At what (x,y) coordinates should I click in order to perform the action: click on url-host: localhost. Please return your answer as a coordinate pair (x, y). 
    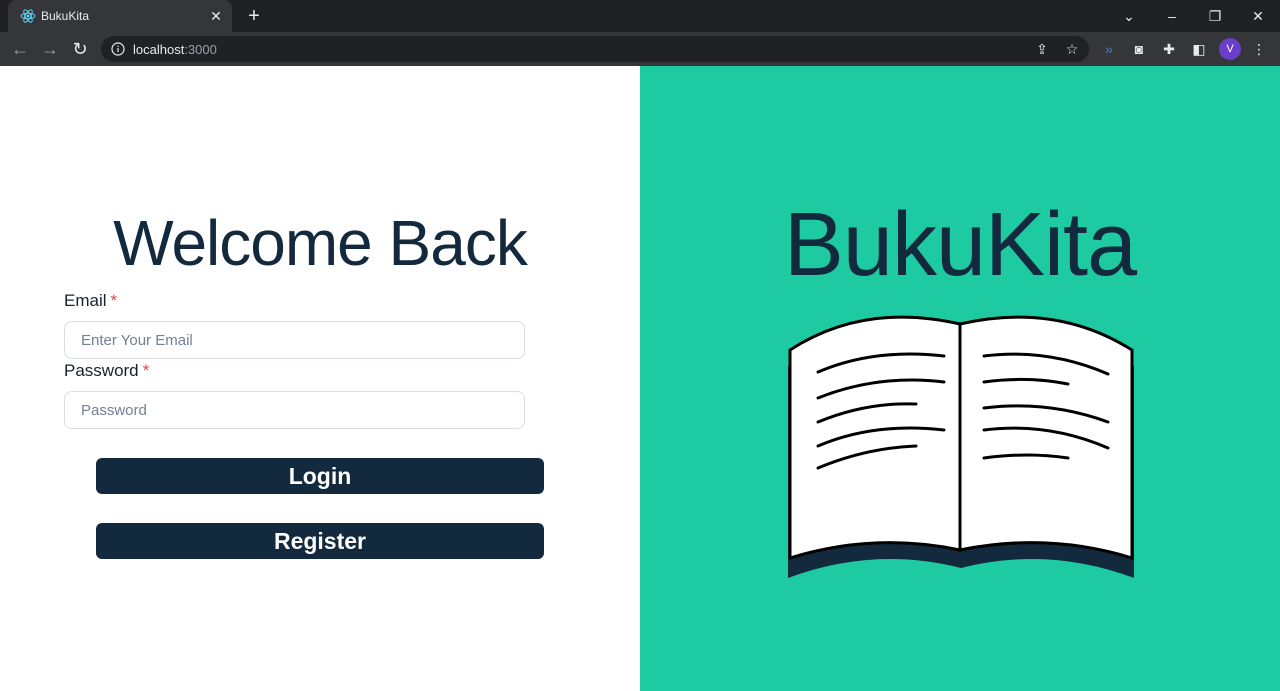
    Looking at the image, I should click on (159, 49).